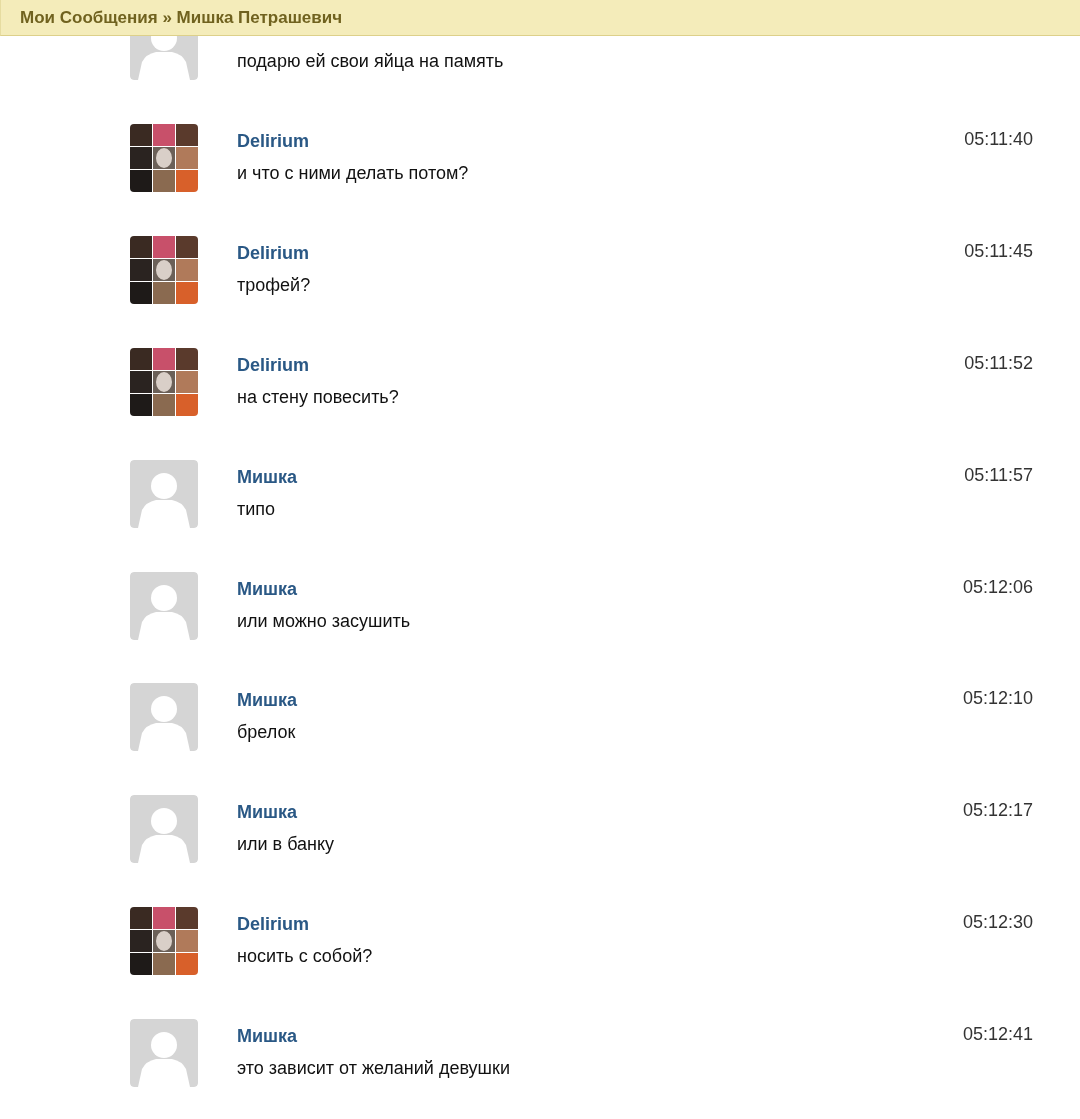 This screenshot has height=1119, width=1080. I want to click on message-text: это зависит от желаний девушки, so click(373, 1069).